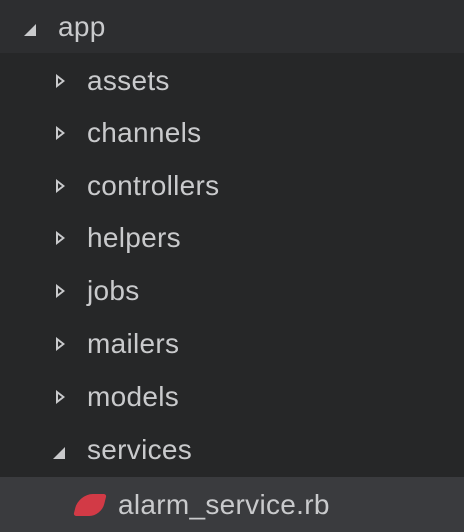 The height and width of the screenshot is (532, 464). Describe the element at coordinates (232, 133) in the screenshot. I see `tree-folder-channels: channels` at that location.